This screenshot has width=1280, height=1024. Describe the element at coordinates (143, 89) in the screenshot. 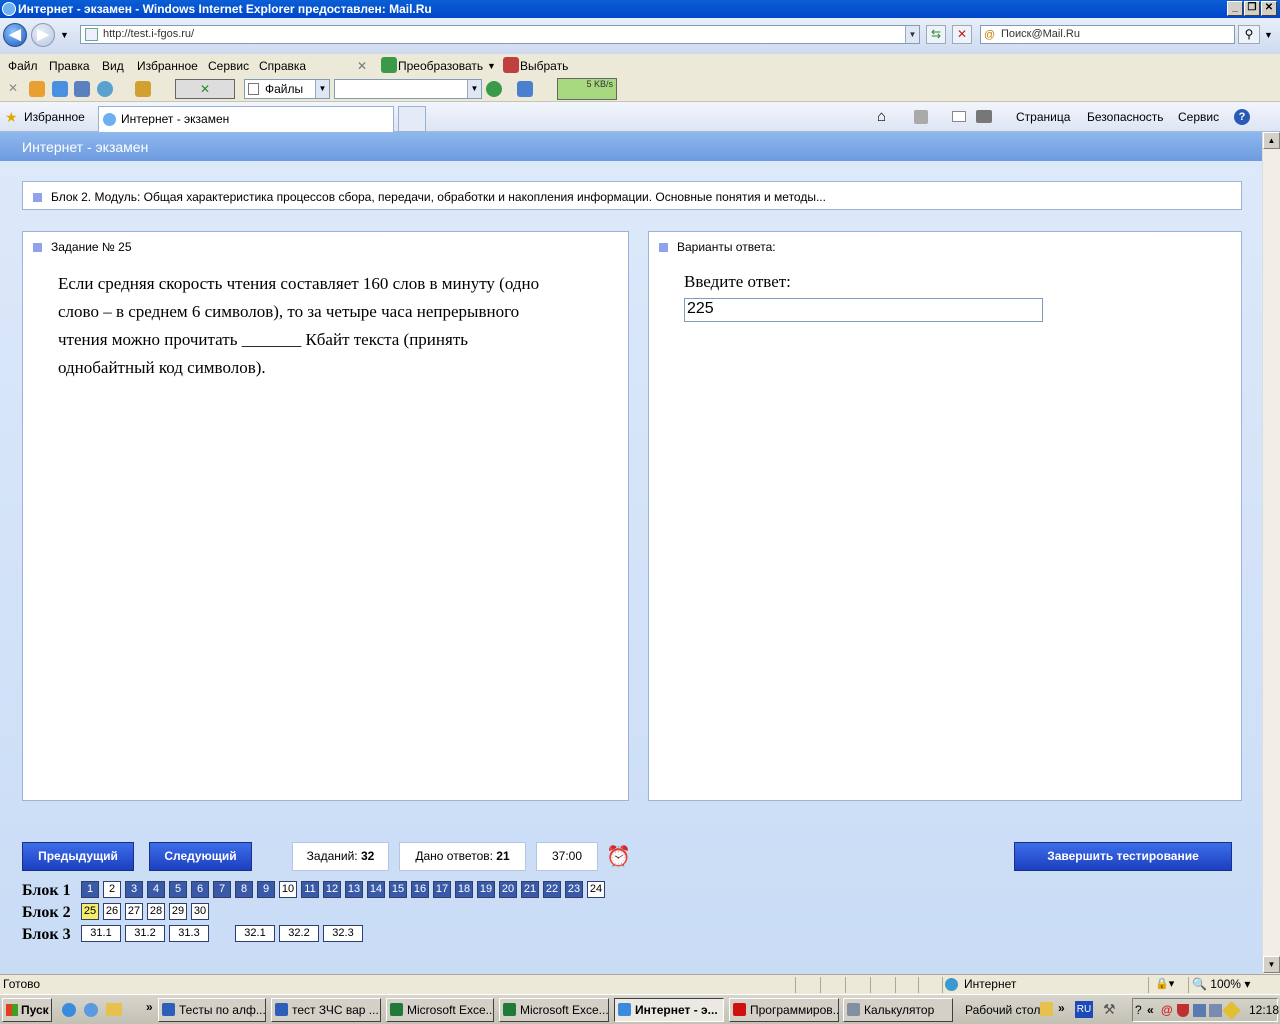

I see `game-icon` at that location.